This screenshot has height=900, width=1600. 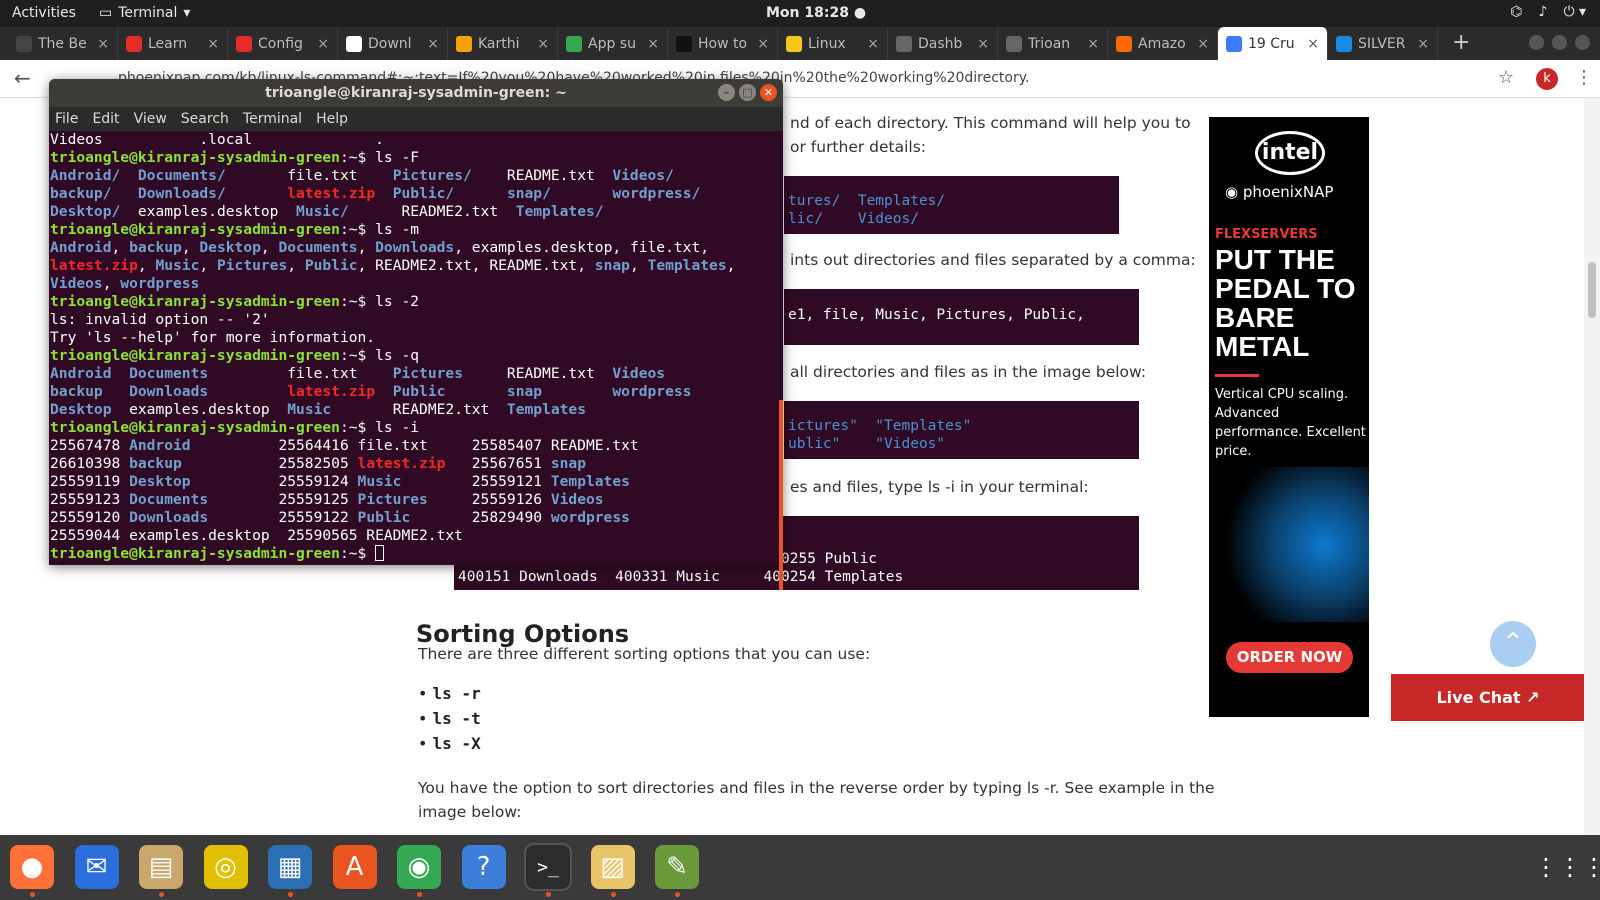 I want to click on browser-tab: Downl ×, so click(x=393, y=43).